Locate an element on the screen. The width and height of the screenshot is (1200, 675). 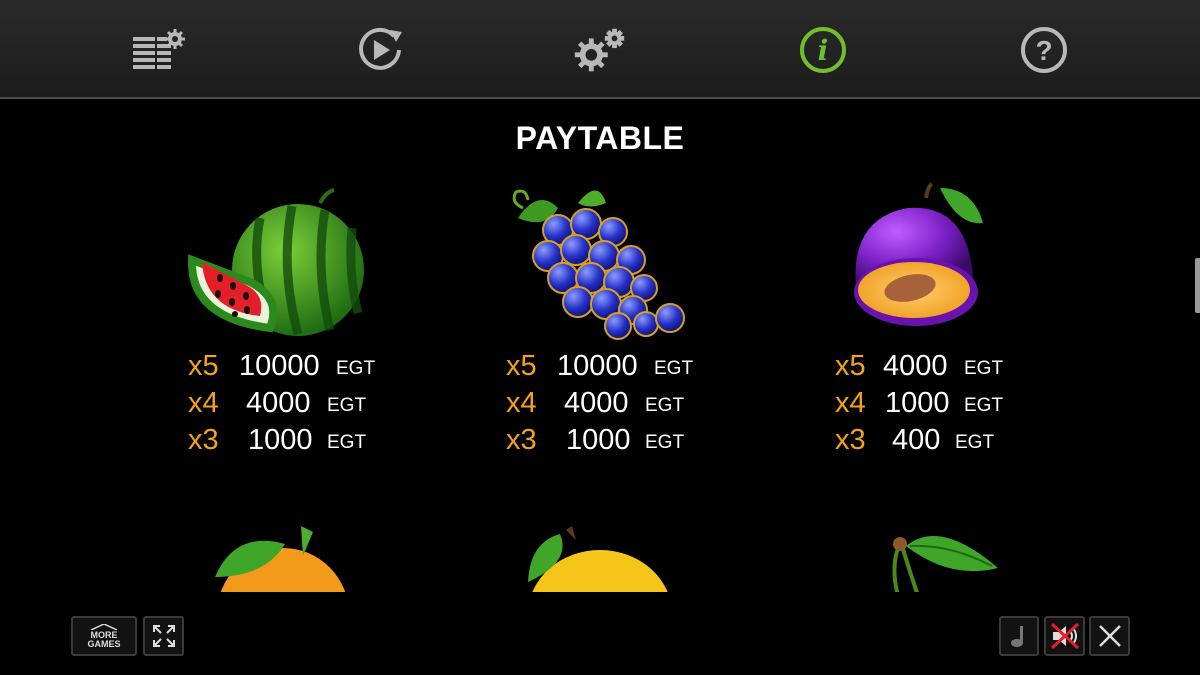
svg-text: i is located at coordinates (823, 50).